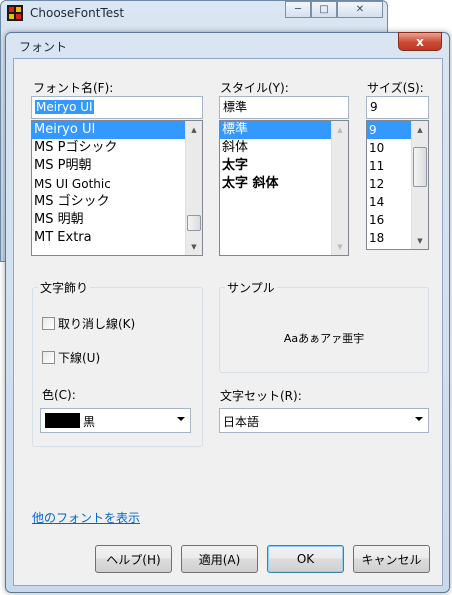  Describe the element at coordinates (397, 107) in the screenshot. I see `size-input: 9` at that location.